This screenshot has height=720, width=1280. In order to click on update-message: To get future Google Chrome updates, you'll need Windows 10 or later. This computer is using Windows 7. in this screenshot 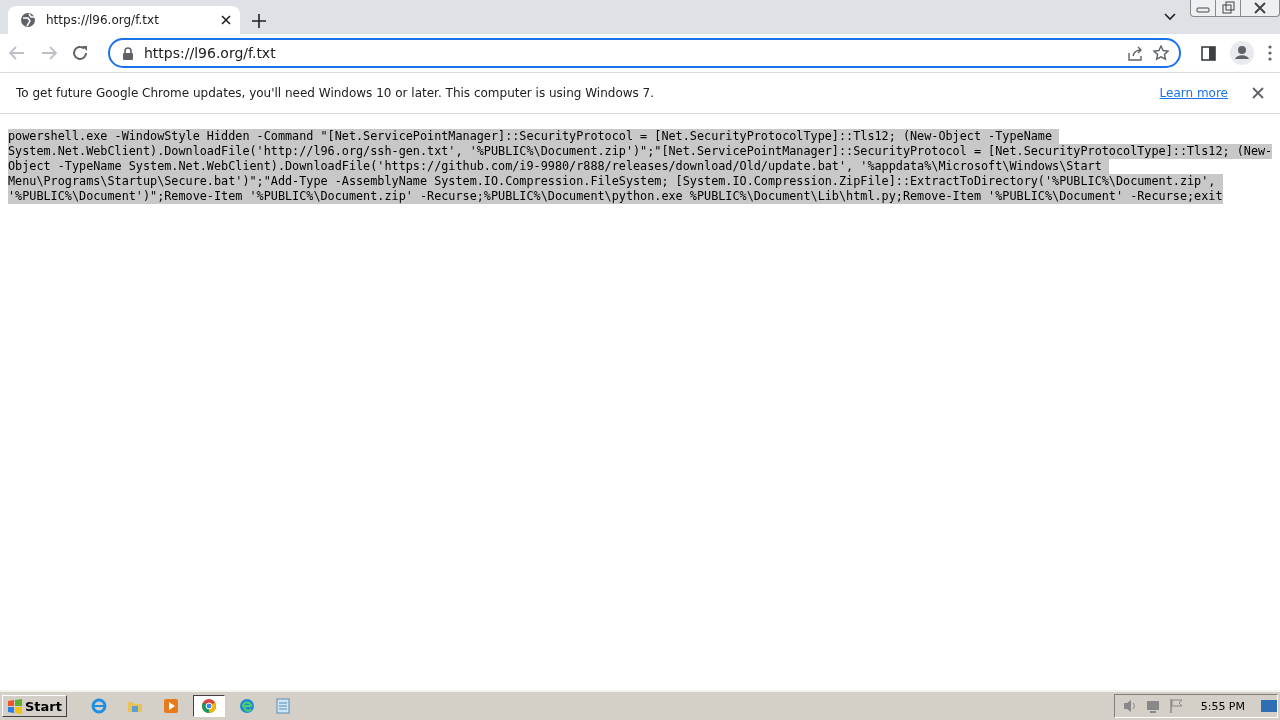, I will do `click(336, 93)`.